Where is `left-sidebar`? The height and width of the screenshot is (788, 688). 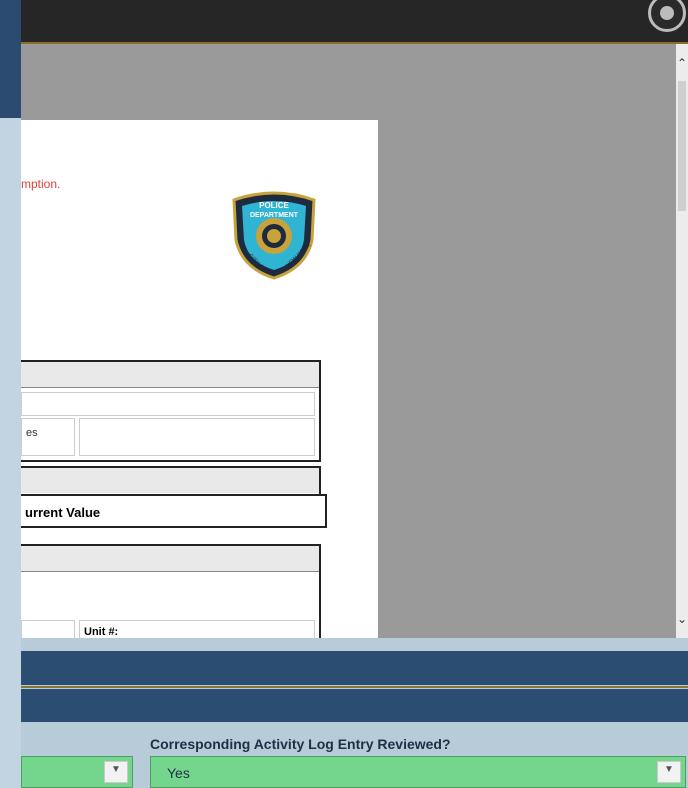 left-sidebar is located at coordinates (10, 394).